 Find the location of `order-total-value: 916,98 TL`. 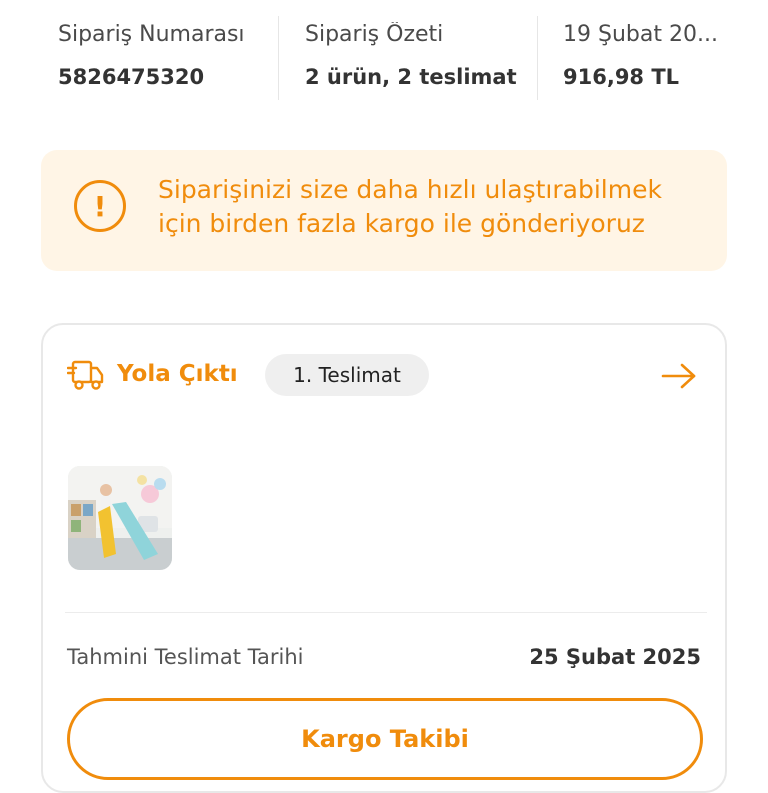

order-total-value: 916,98 TL is located at coordinates (621, 77).